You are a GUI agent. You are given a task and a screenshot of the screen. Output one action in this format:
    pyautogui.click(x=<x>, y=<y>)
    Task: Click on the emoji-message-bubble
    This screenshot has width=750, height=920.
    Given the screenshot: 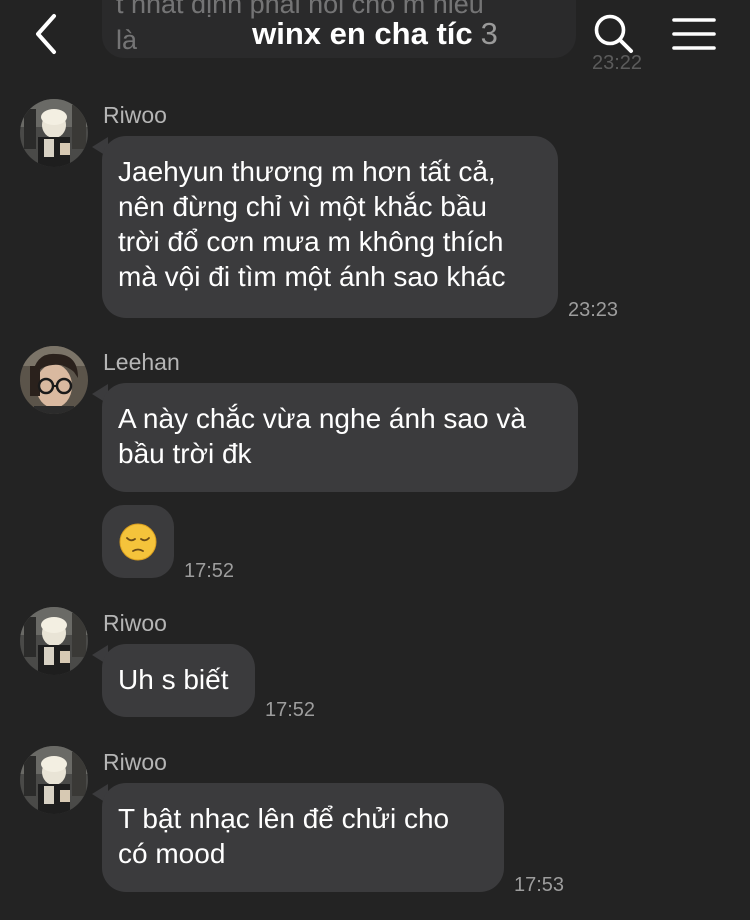 What is the action you would take?
    pyautogui.click(x=138, y=541)
    